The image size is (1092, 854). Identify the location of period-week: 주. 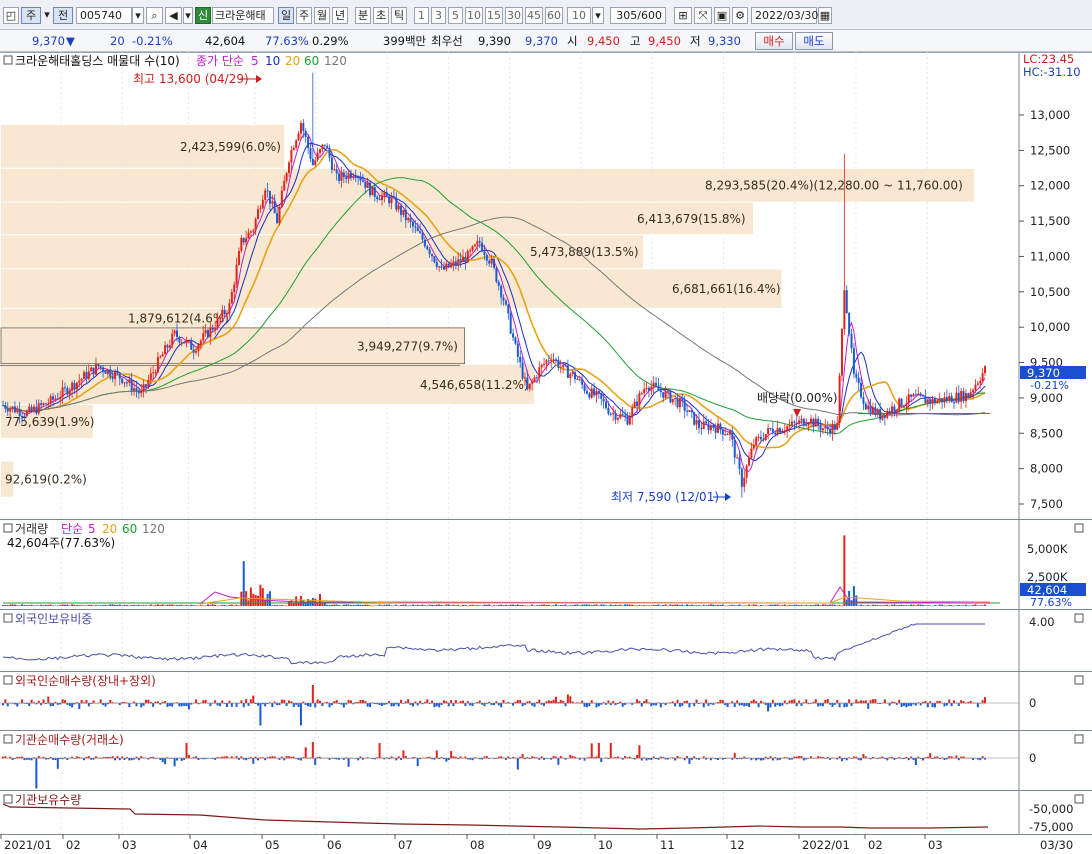
(304, 15).